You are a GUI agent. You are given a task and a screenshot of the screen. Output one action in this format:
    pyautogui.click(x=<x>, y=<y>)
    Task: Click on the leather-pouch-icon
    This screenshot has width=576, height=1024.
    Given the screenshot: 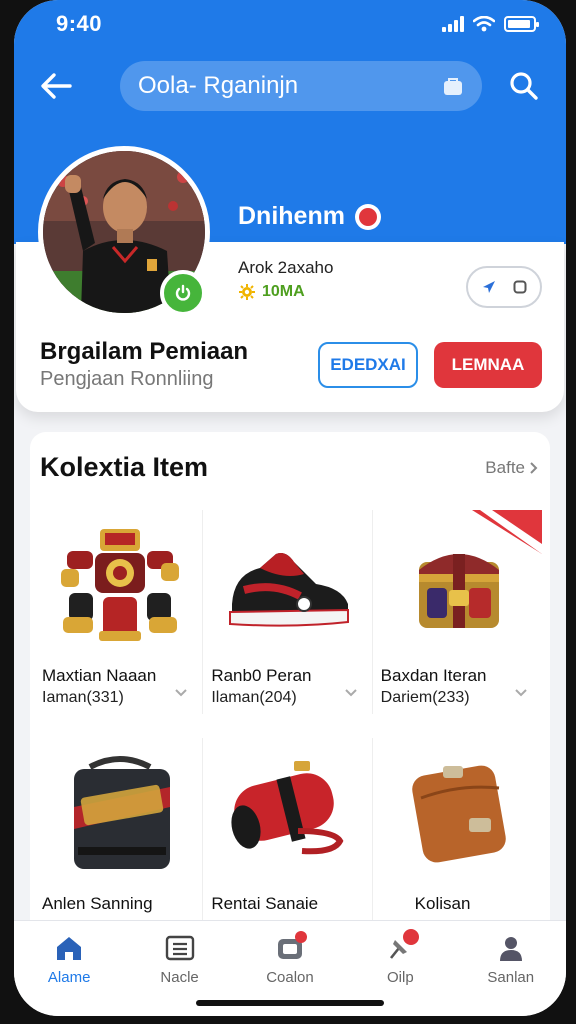 What is the action you would take?
    pyautogui.click(x=459, y=812)
    